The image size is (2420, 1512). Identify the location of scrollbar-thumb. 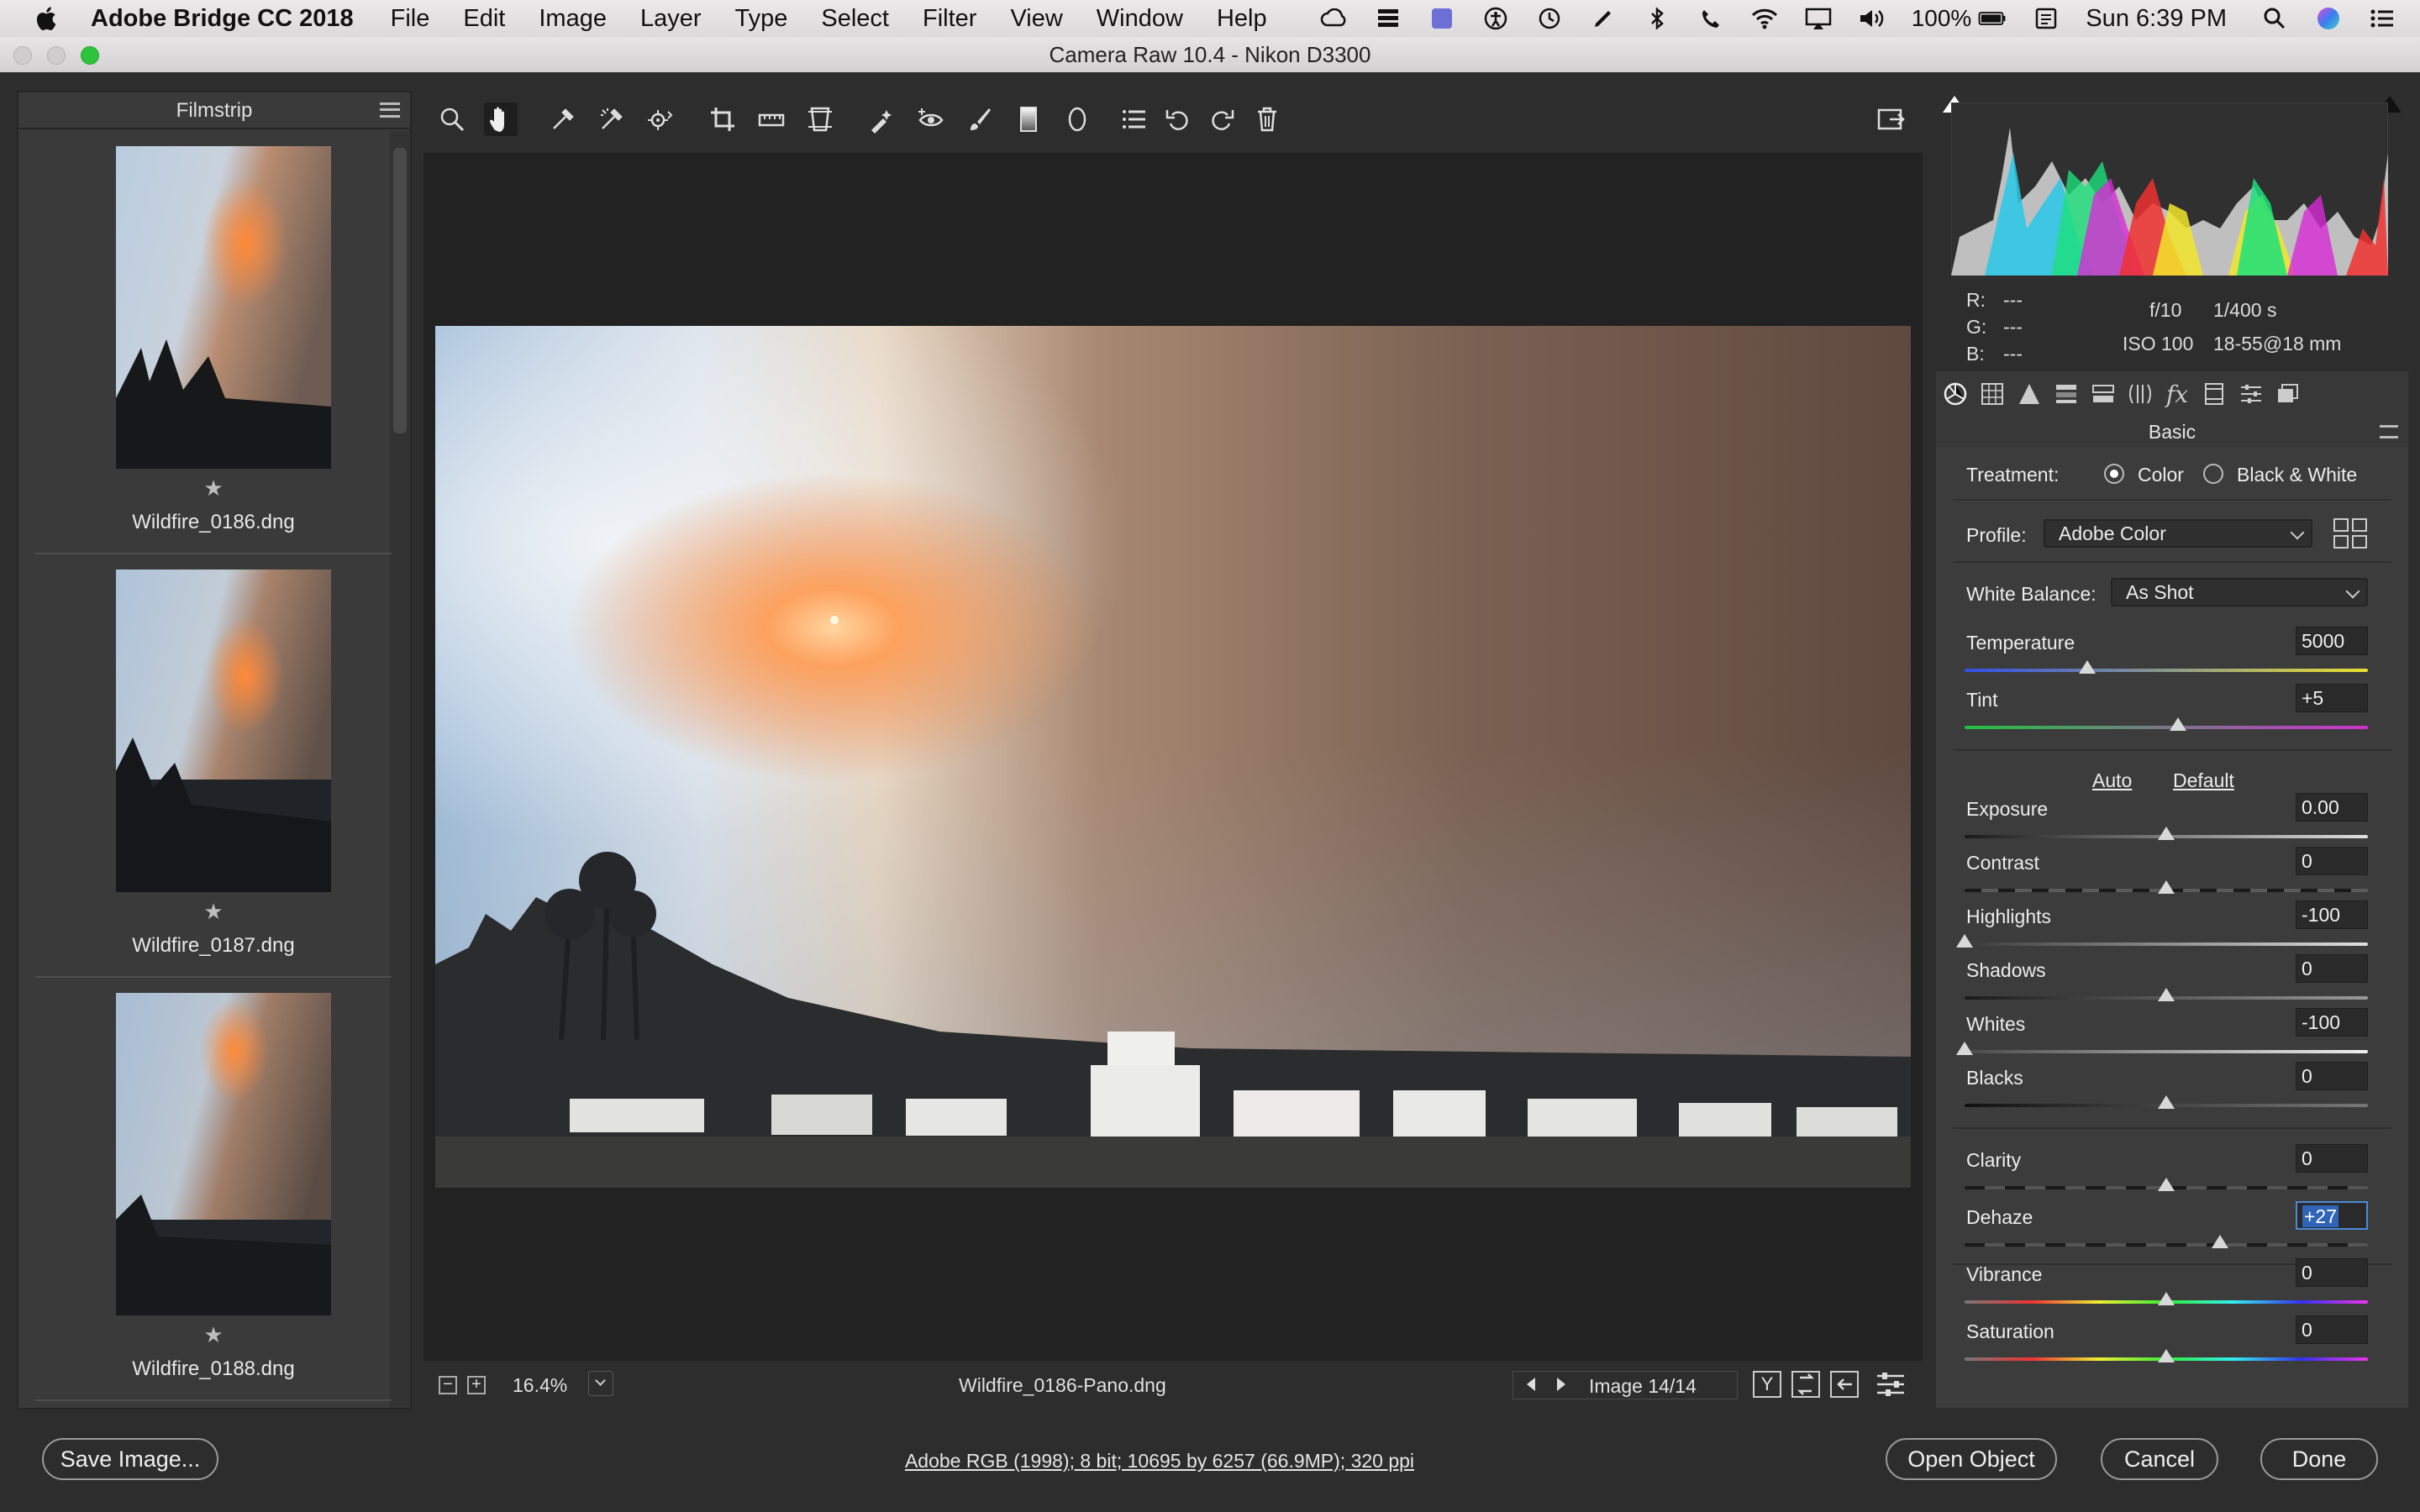
(400, 290).